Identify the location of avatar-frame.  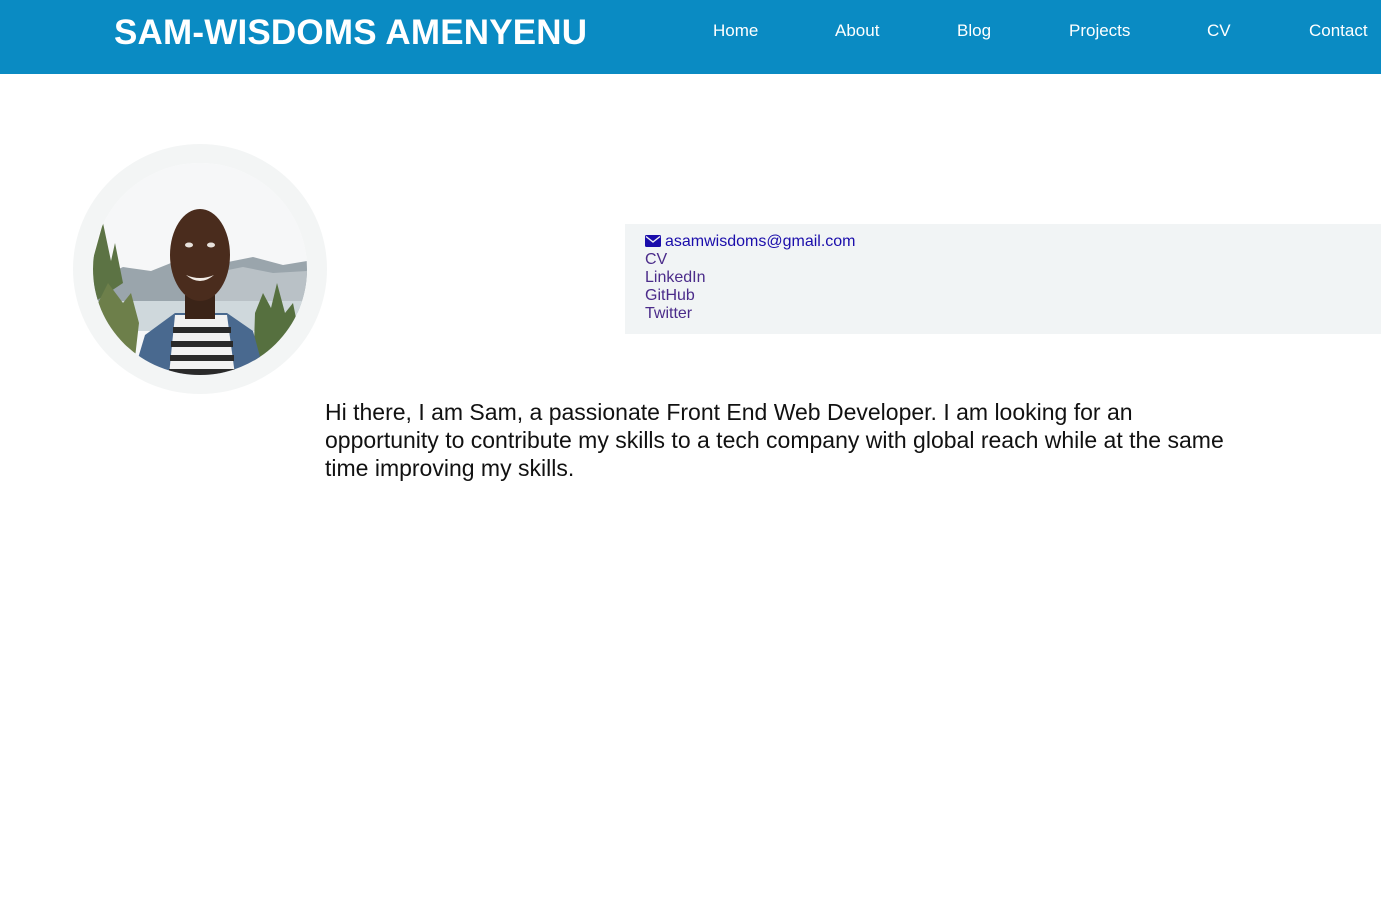
(200, 269).